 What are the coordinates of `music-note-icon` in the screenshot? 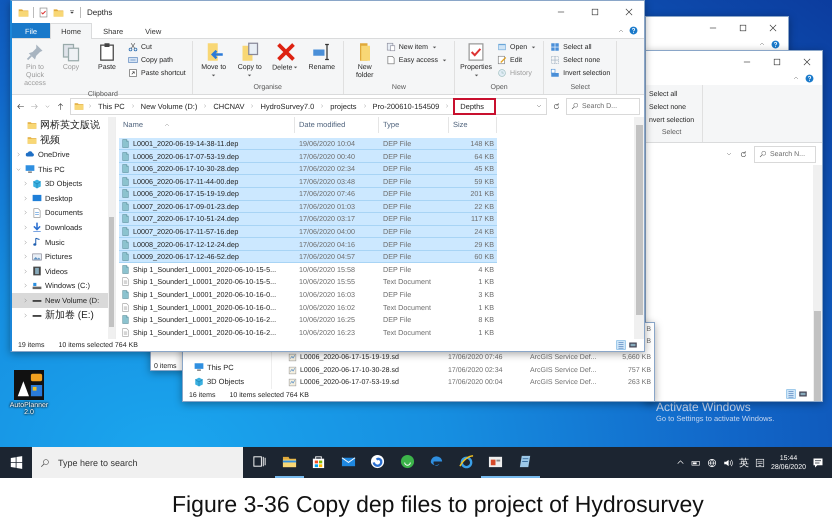 It's located at (37, 242).